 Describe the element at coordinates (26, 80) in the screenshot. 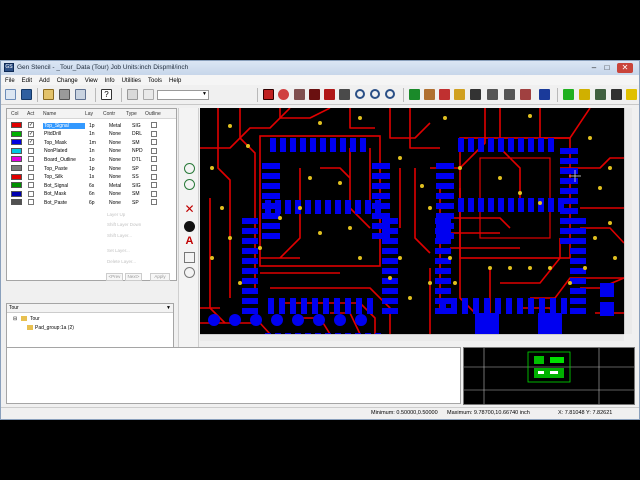

I see `menu-edit: Edit` at that location.